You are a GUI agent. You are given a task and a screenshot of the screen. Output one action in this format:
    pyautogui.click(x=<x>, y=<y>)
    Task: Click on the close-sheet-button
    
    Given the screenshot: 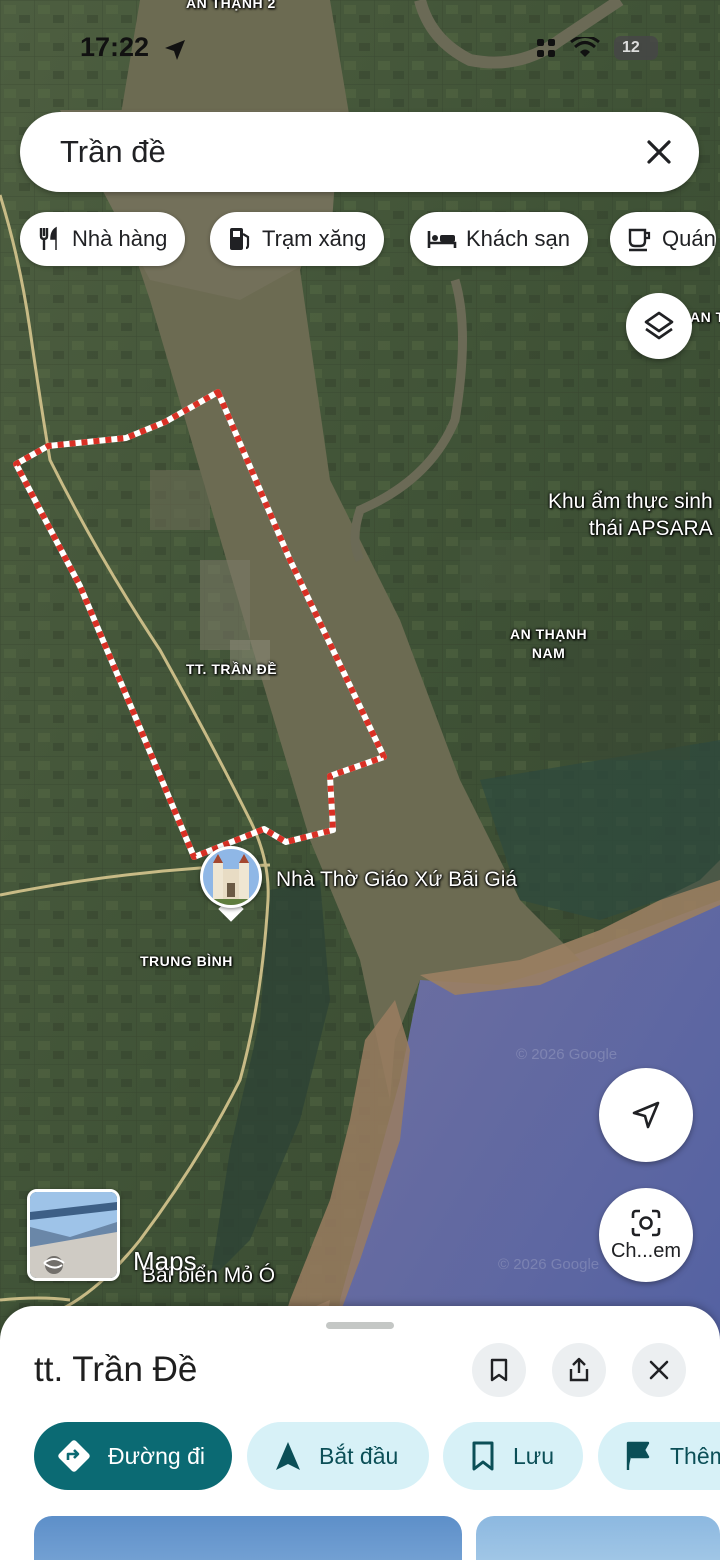 What is the action you would take?
    pyautogui.click(x=659, y=1370)
    